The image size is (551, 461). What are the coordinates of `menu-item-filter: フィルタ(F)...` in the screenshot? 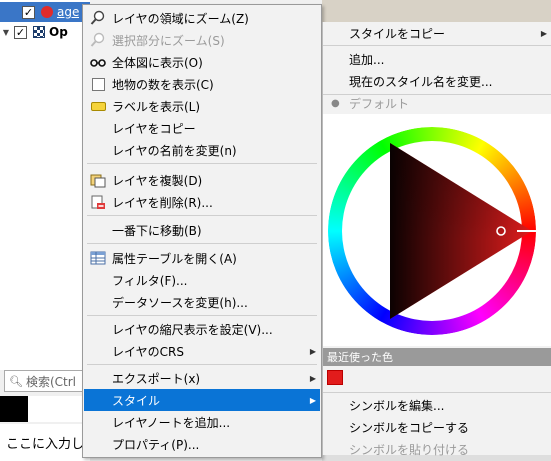 It's located at (202, 280).